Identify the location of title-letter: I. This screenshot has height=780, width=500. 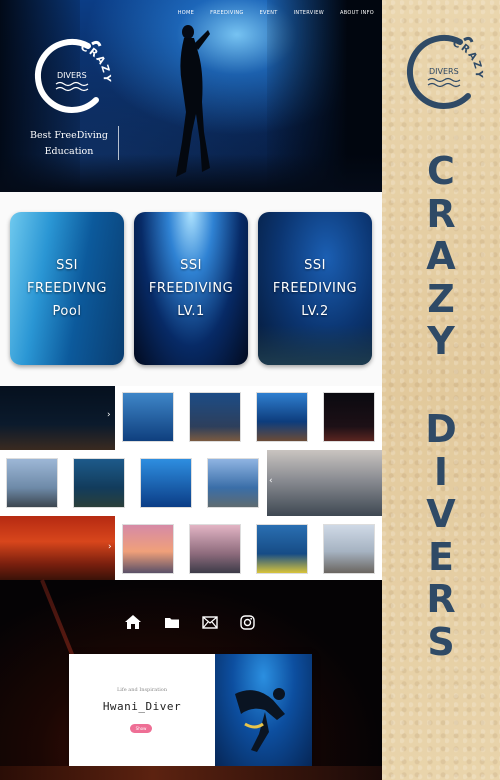
(441, 471).